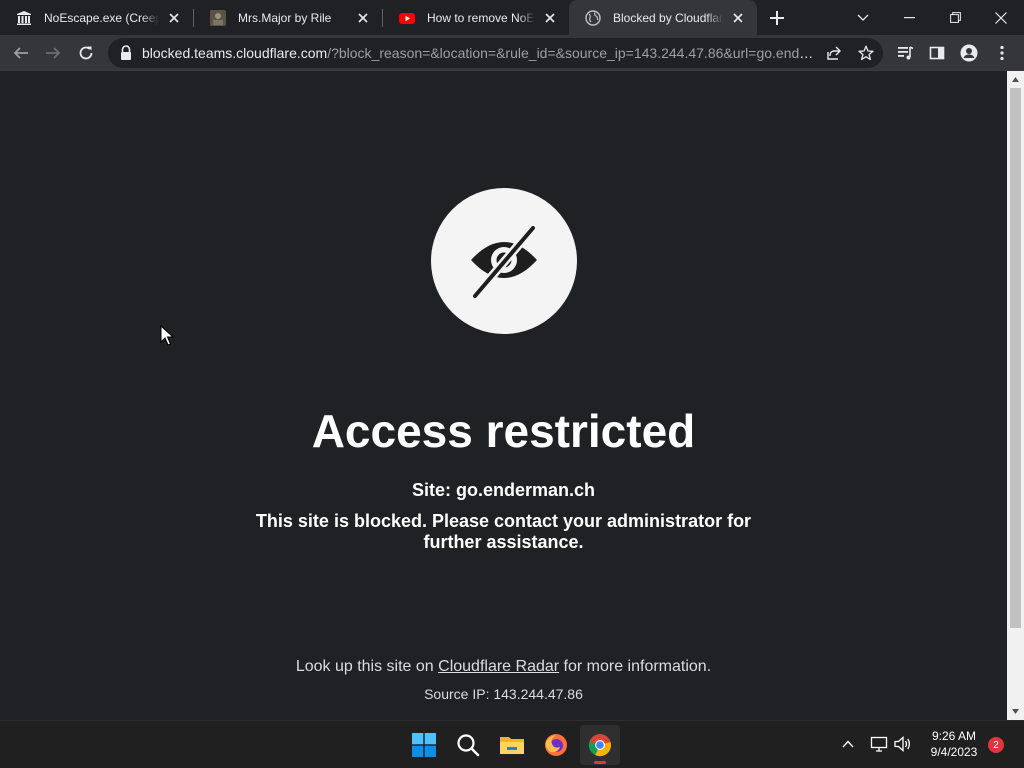  Describe the element at coordinates (101, 17) in the screenshot. I see `tab-title: NoEscape.exe (Creepypasta)` at that location.